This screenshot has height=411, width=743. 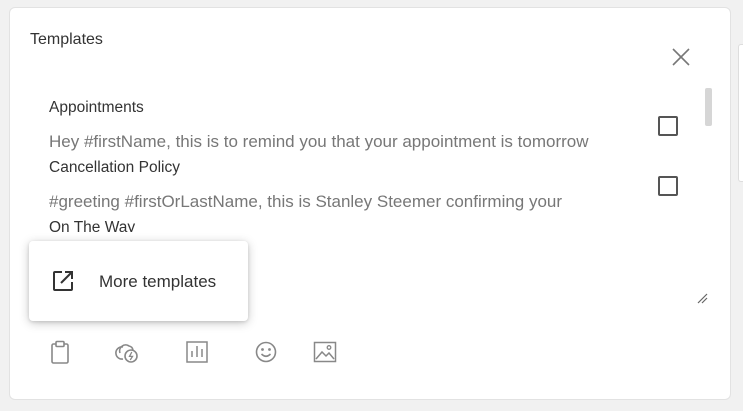 I want to click on more-templates-button: More templates, so click(x=138, y=281).